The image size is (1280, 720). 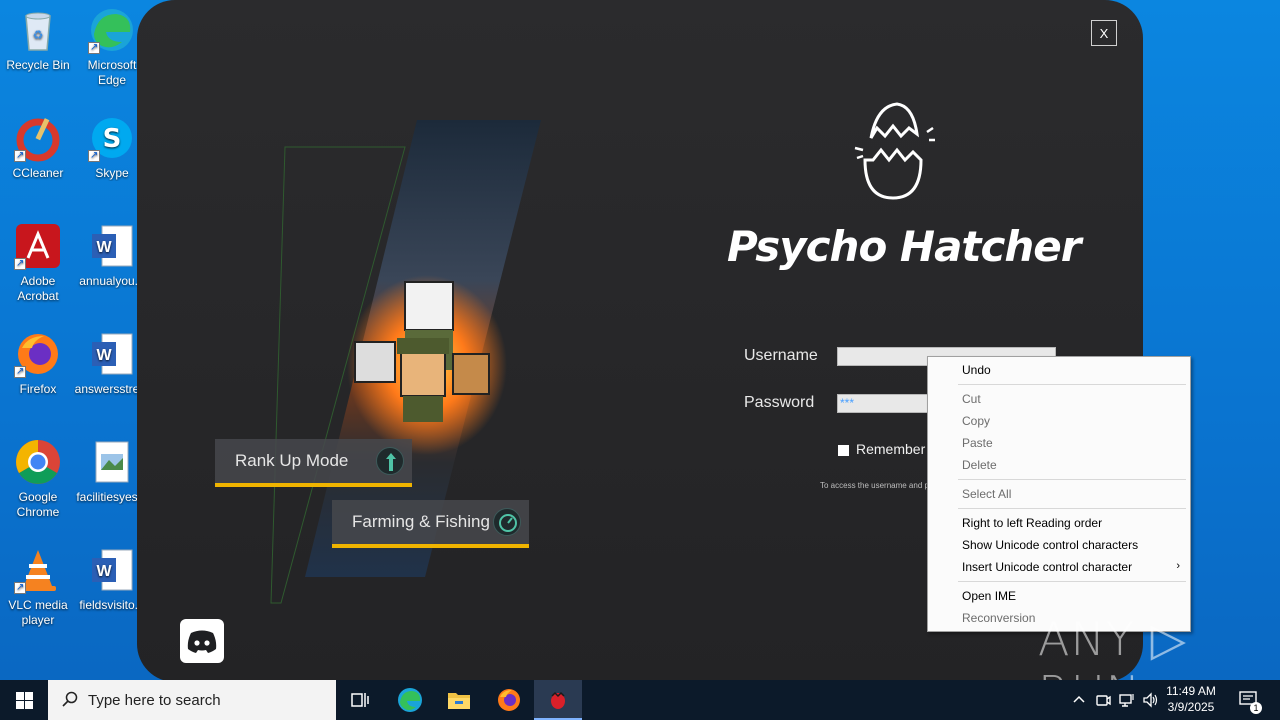 I want to click on menu-item-undo: Undo, so click(x=976, y=370).